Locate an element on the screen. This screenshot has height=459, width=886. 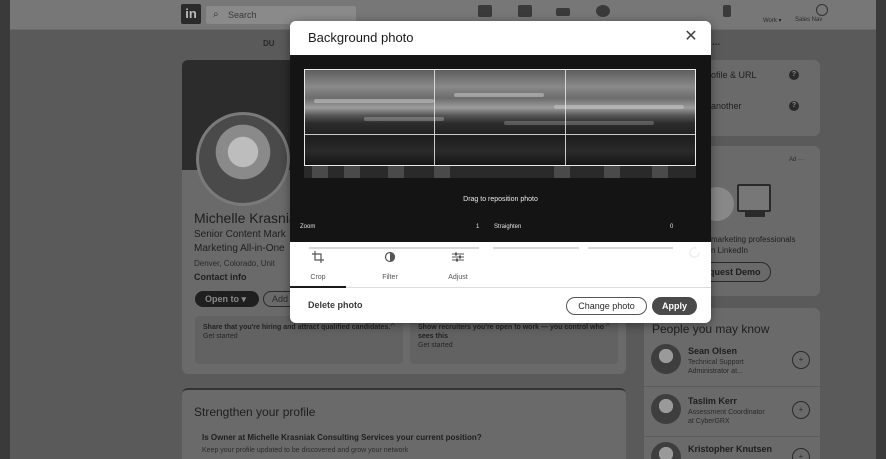
delete-photo-button: Delete photo is located at coordinates (335, 305).